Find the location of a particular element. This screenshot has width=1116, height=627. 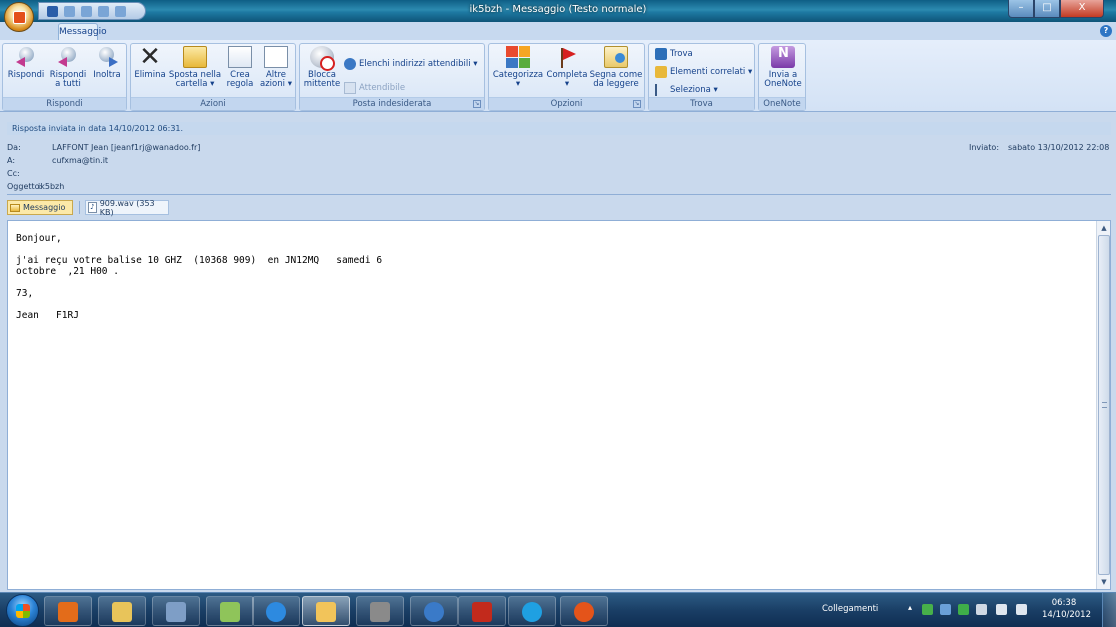

group-label-posta: Posta indesiderata is located at coordinates (392, 103).